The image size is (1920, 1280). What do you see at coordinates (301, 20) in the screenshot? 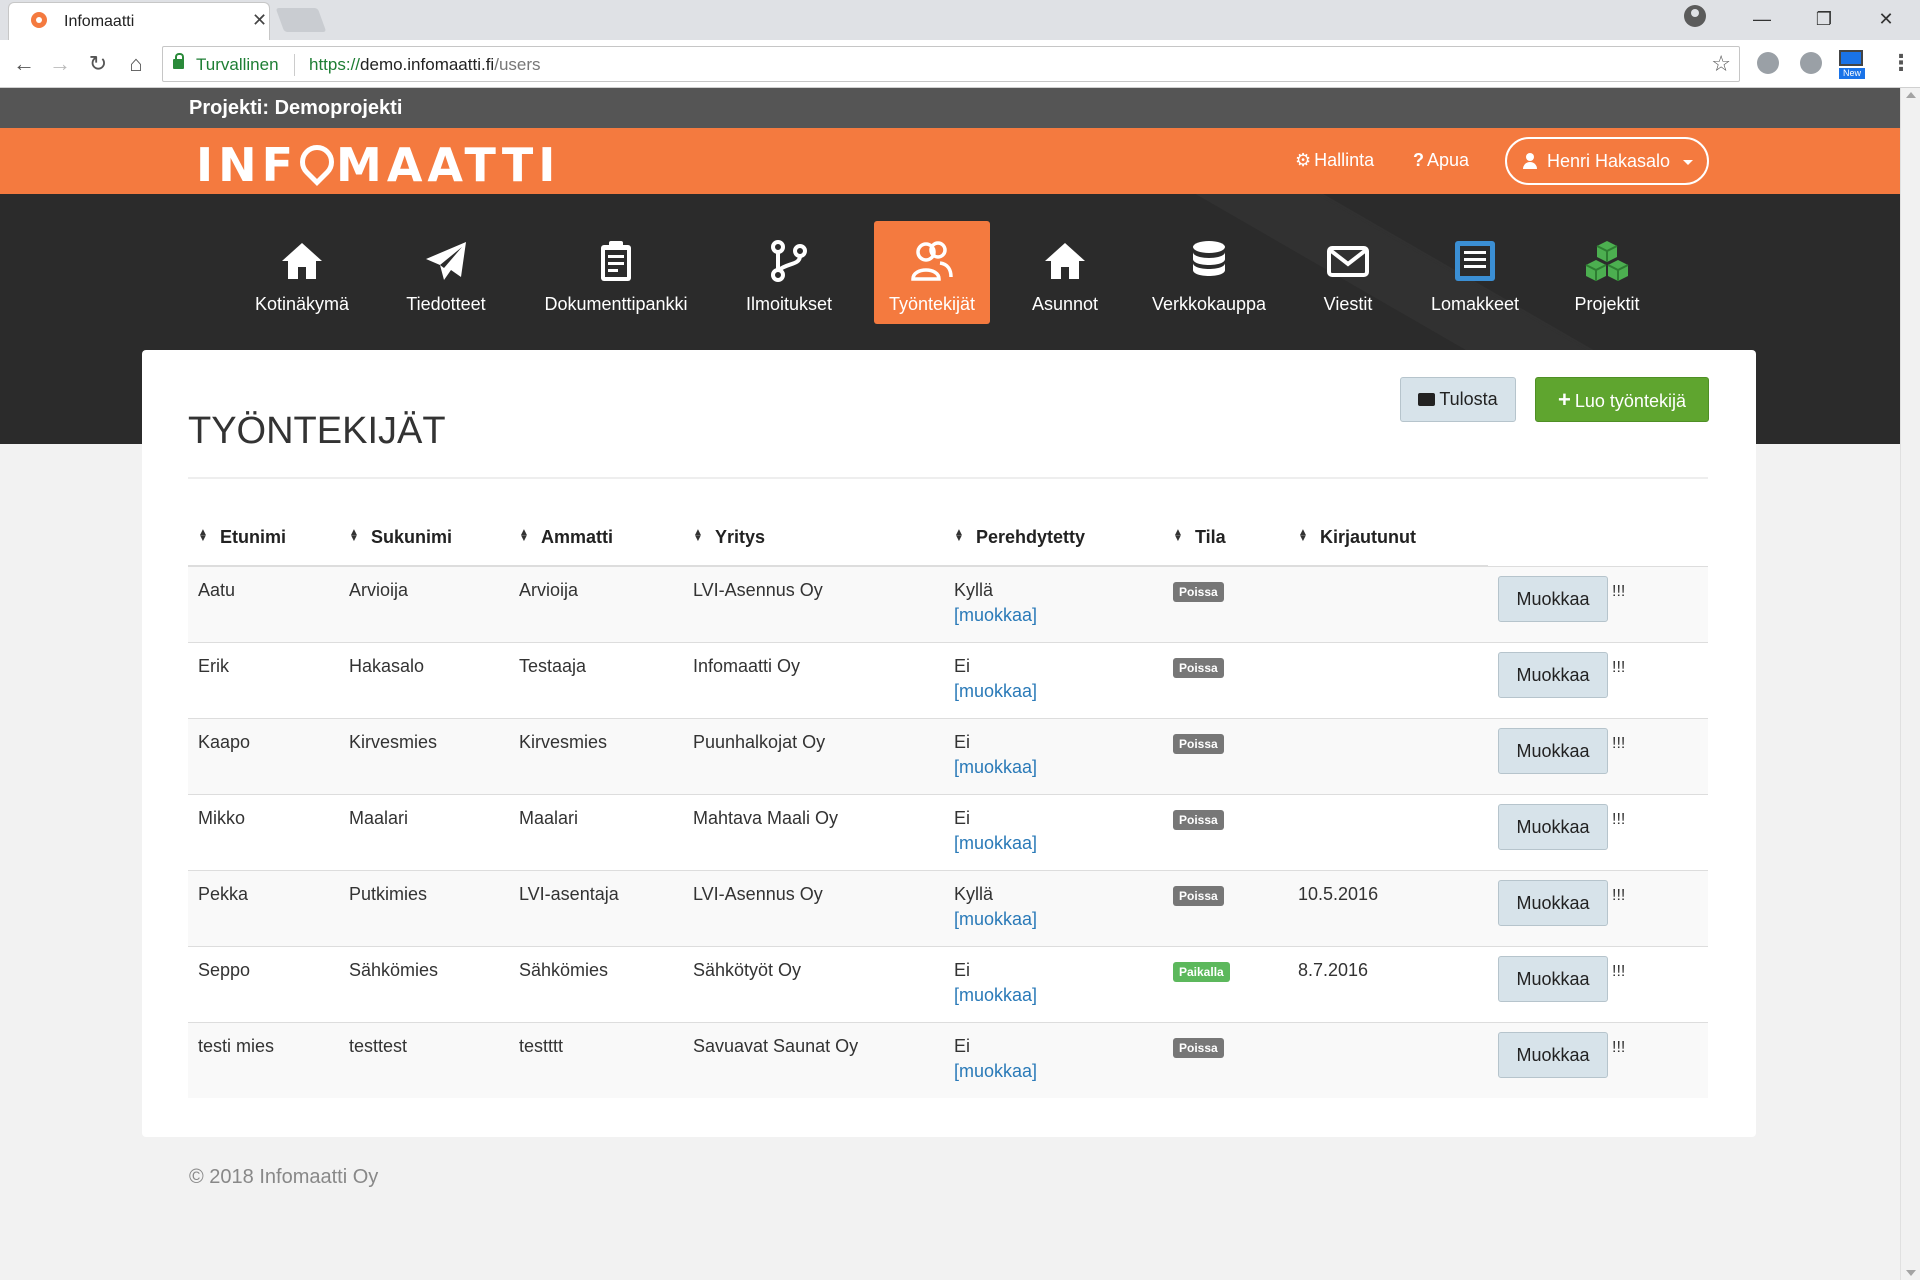
I see `new-tab-button` at bounding box center [301, 20].